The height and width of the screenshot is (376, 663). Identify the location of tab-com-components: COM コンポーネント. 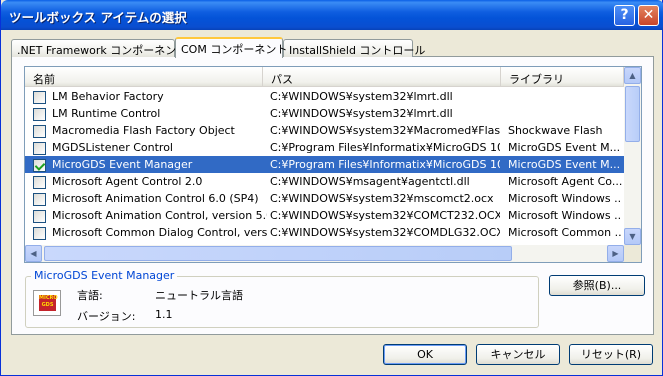
(231, 47).